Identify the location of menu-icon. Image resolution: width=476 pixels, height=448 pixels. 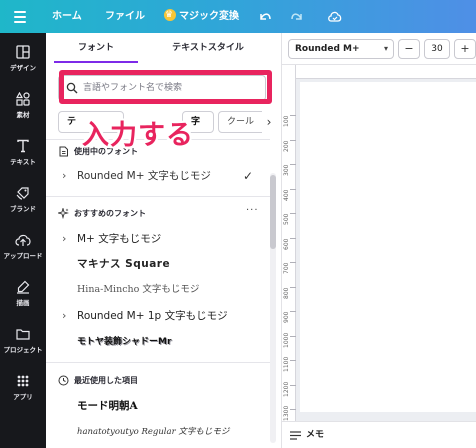
(22, 16).